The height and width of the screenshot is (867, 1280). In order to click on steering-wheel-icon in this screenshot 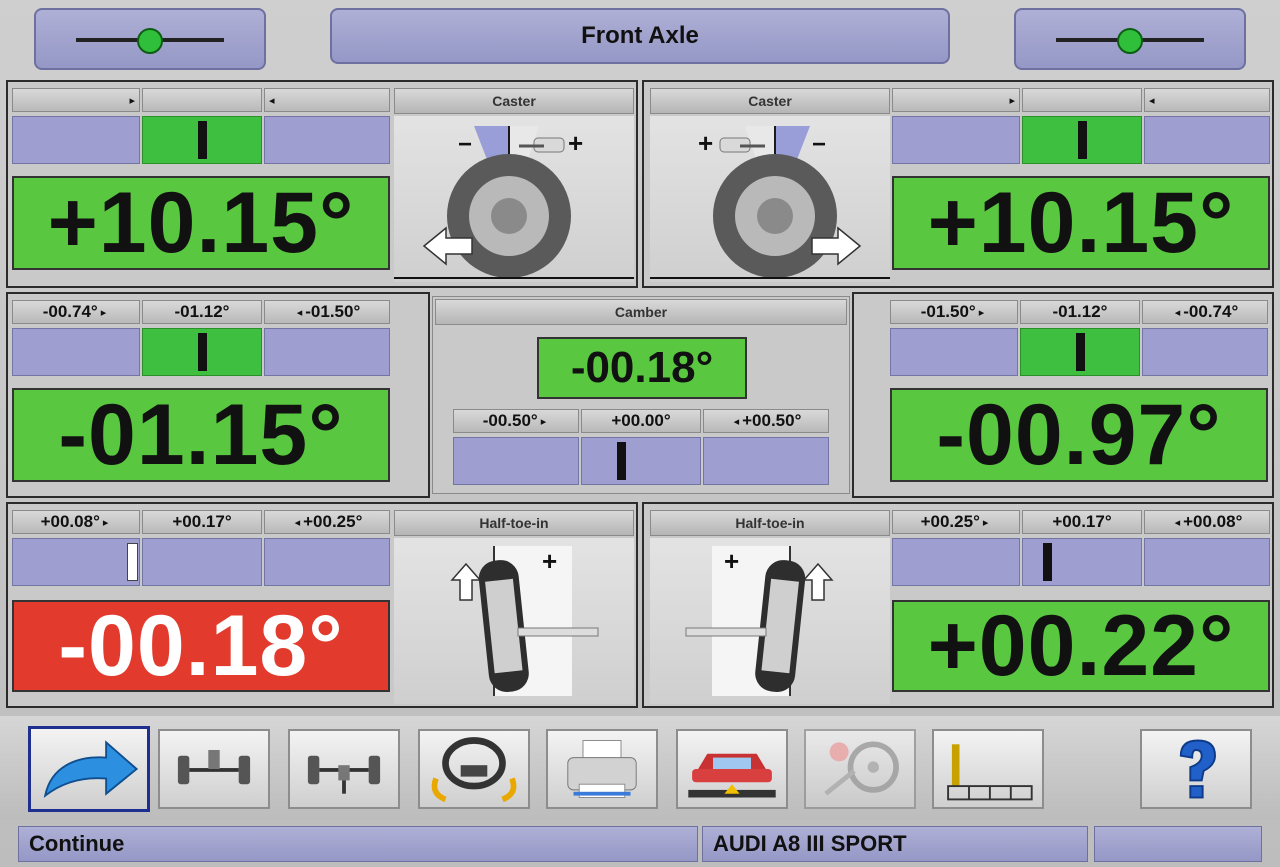, I will do `click(474, 770)`.